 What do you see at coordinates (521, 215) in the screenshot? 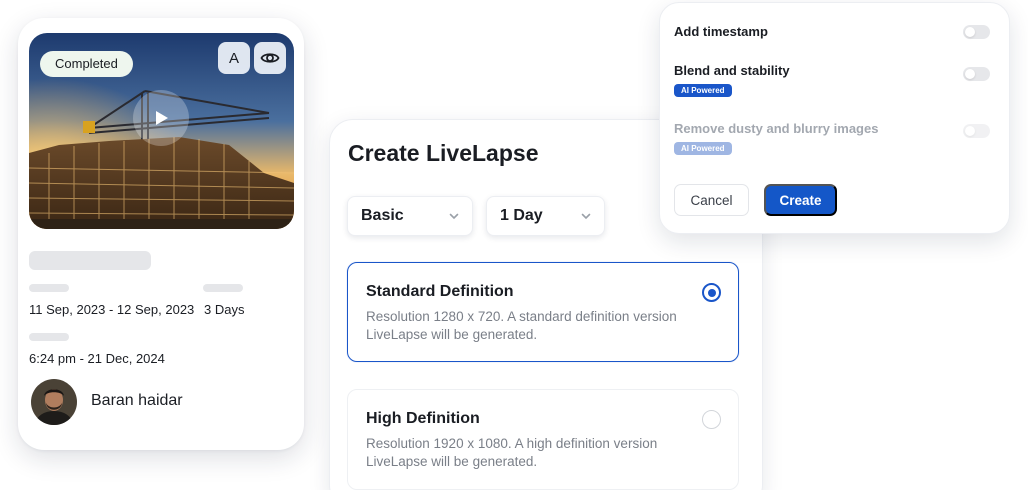
I see `duration-select-value: 1 Day` at bounding box center [521, 215].